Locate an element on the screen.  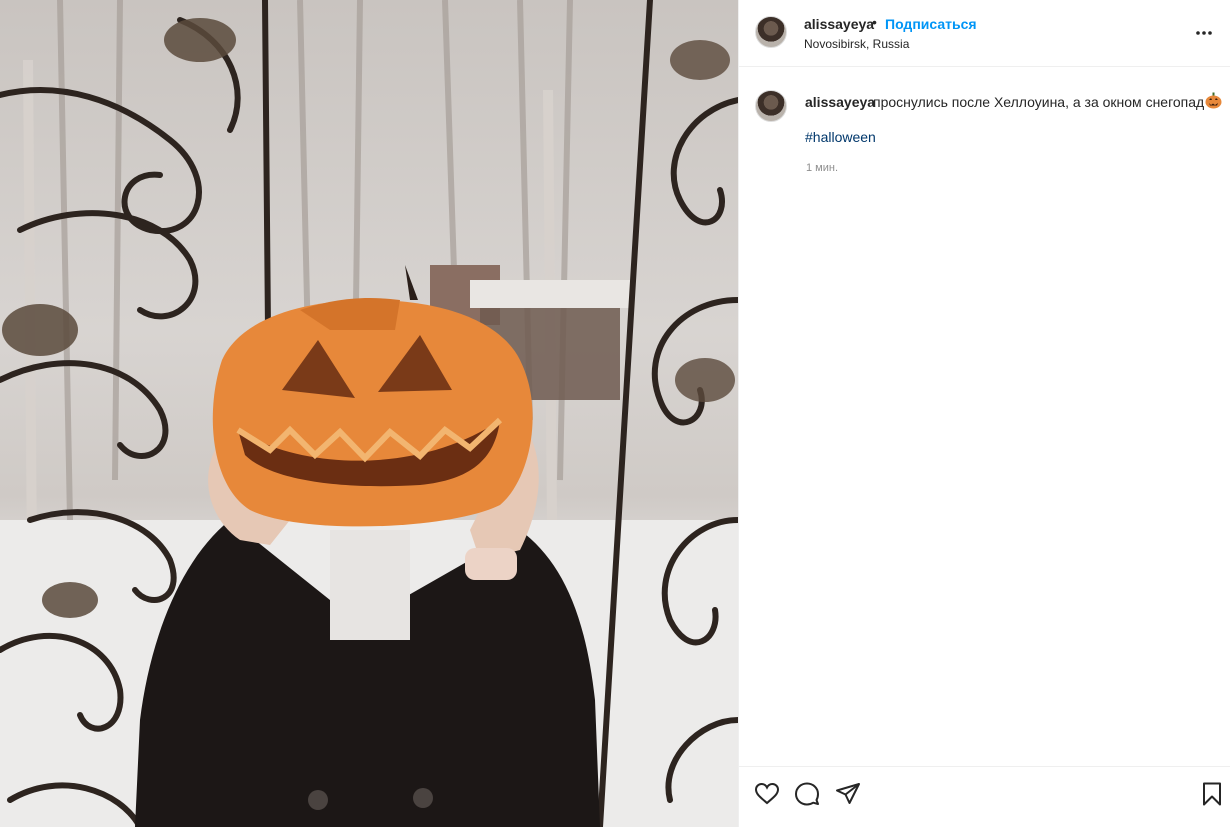
caption-username-link: alissayeya is located at coordinates (840, 102).